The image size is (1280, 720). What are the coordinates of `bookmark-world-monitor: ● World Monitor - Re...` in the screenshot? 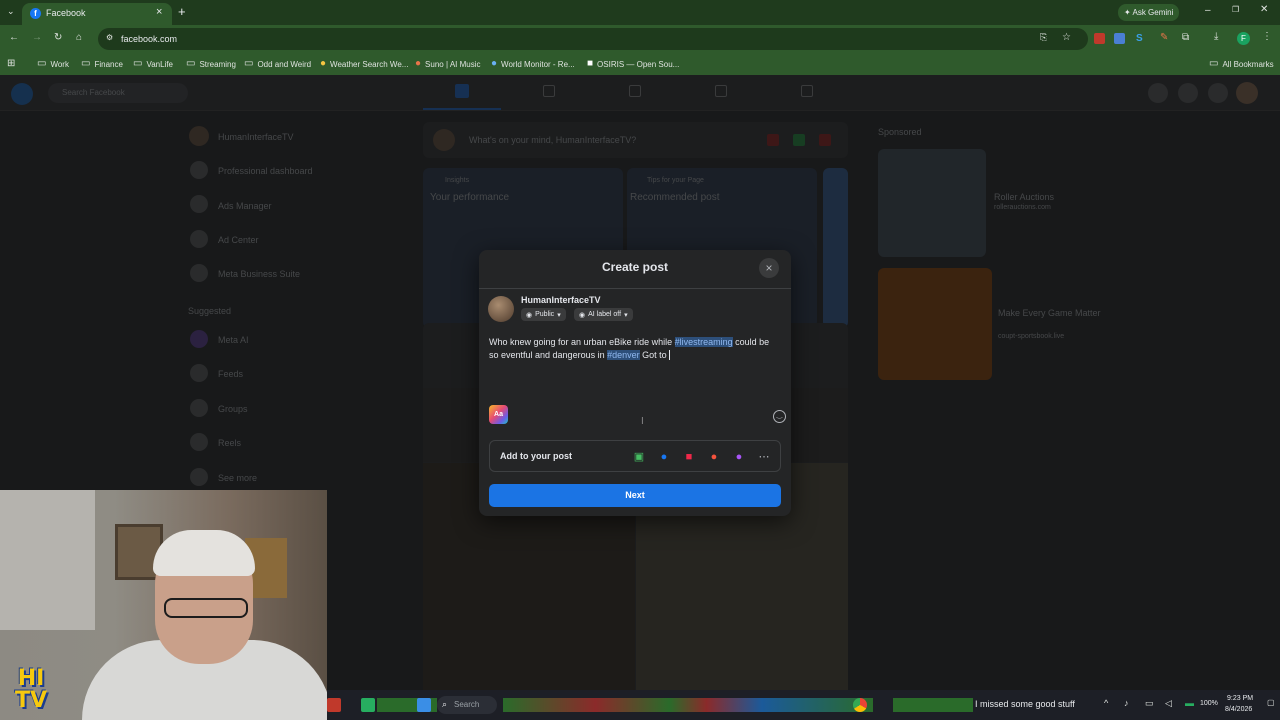 It's located at (533, 64).